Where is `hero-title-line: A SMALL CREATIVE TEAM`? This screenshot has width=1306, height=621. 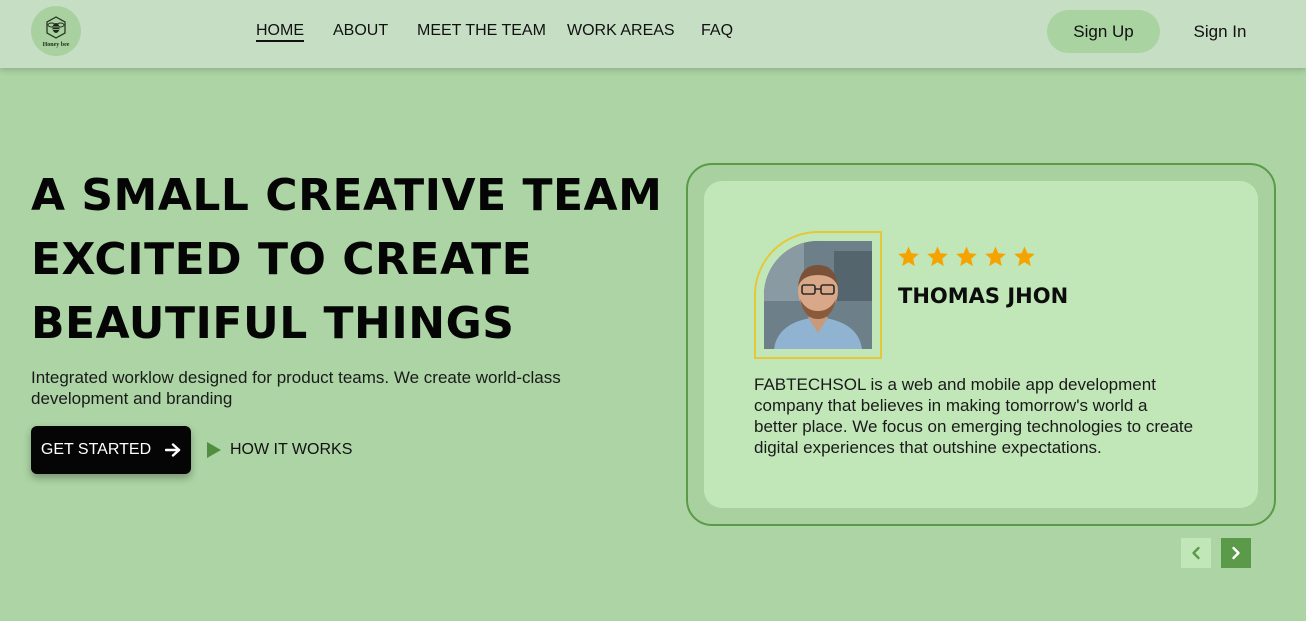
hero-title-line: A SMALL CREATIVE TEAM is located at coordinates (347, 195).